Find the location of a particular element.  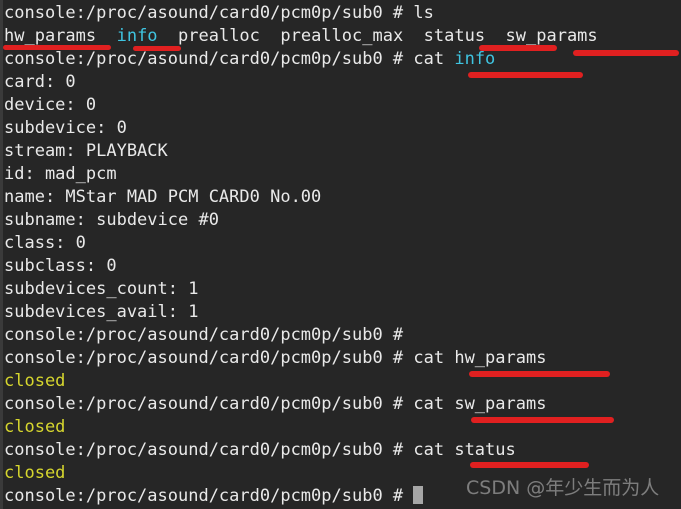

terminal-text: id: mad_pcm is located at coordinates (60, 174).